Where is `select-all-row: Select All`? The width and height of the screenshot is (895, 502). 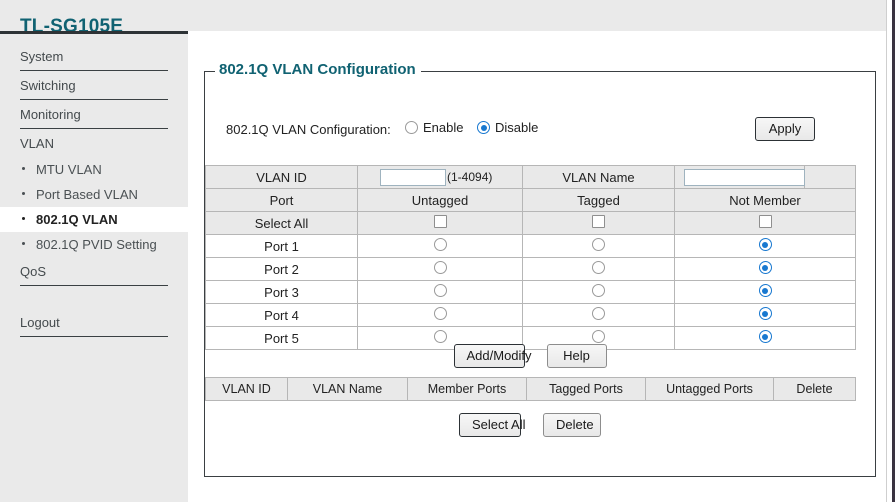 select-all-row: Select All is located at coordinates (530, 223).